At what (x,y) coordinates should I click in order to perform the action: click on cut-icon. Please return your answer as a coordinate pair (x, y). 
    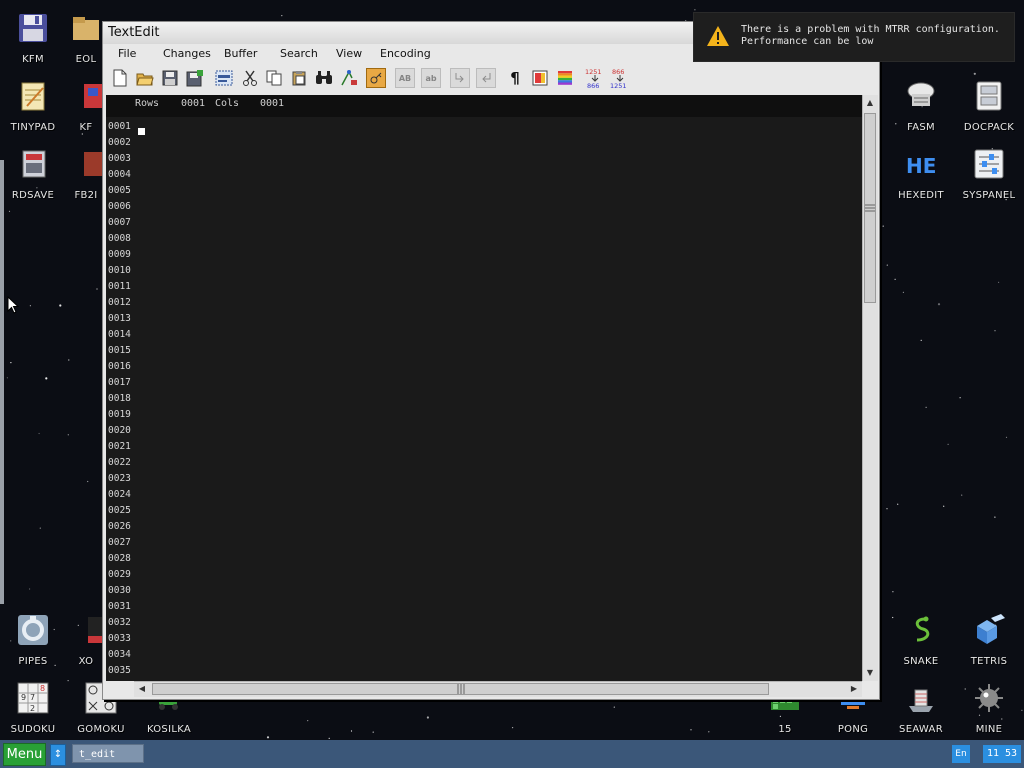
    Looking at the image, I should click on (250, 78).